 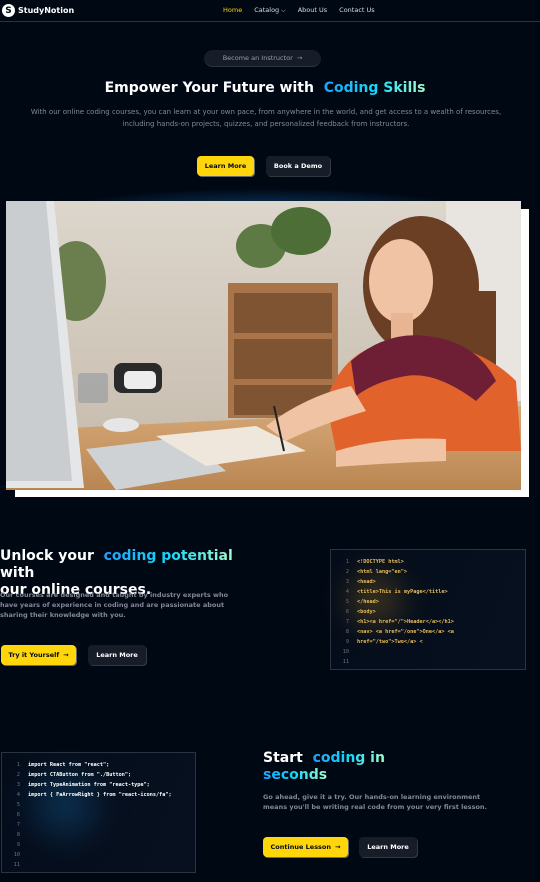 What do you see at coordinates (232, 10) in the screenshot?
I see `nav-home: Home` at bounding box center [232, 10].